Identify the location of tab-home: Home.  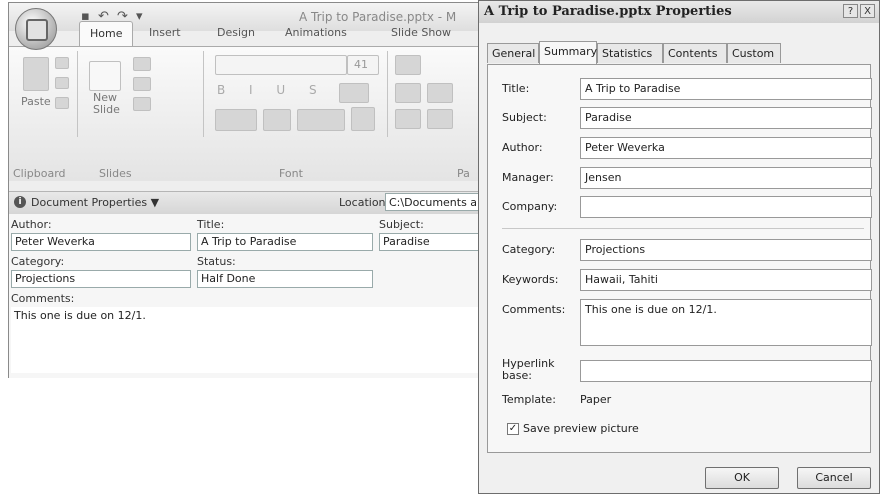
(106, 33).